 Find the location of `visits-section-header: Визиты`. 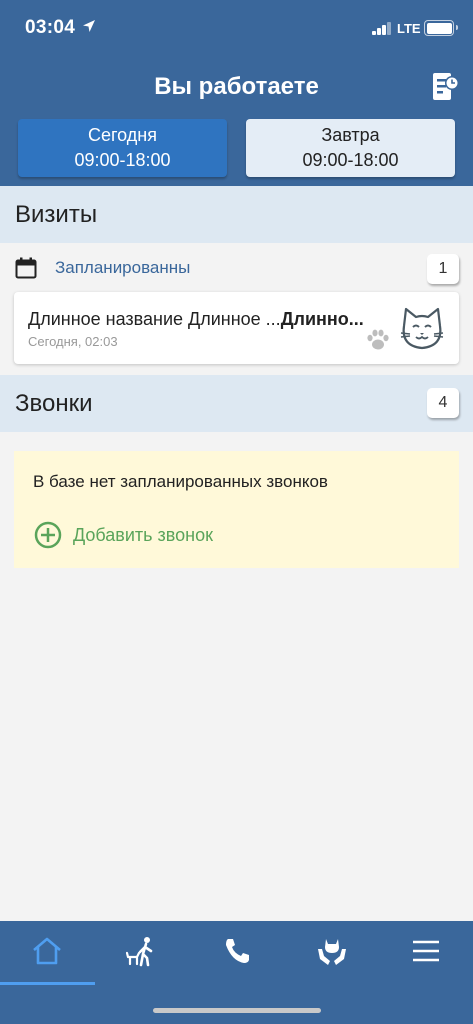

visits-section-header: Визиты is located at coordinates (236, 214).